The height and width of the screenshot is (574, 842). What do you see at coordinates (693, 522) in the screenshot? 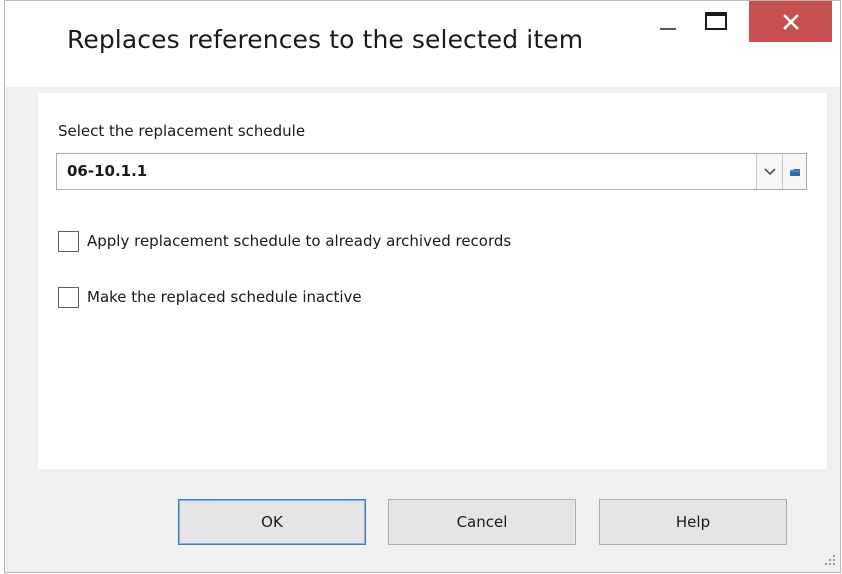
I see `help-button: Help` at bounding box center [693, 522].